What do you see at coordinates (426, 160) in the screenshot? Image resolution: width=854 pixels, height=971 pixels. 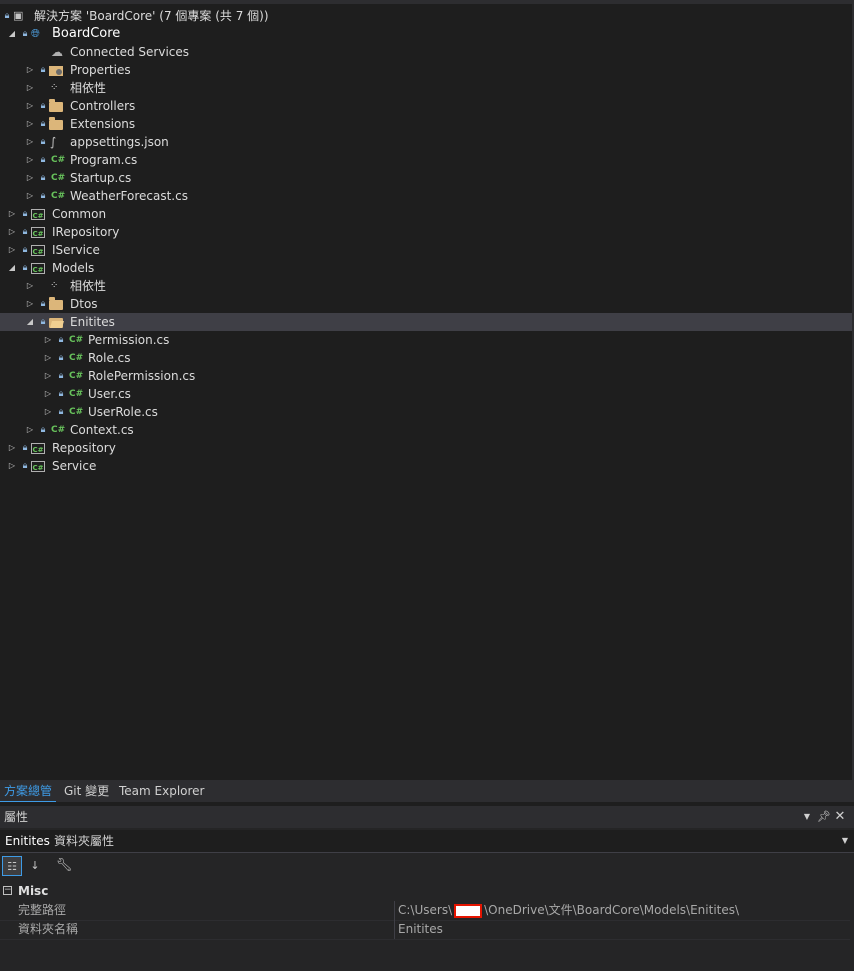 I see `tree-row-program: ▷ 🔒︎ C# Program.cs` at bounding box center [426, 160].